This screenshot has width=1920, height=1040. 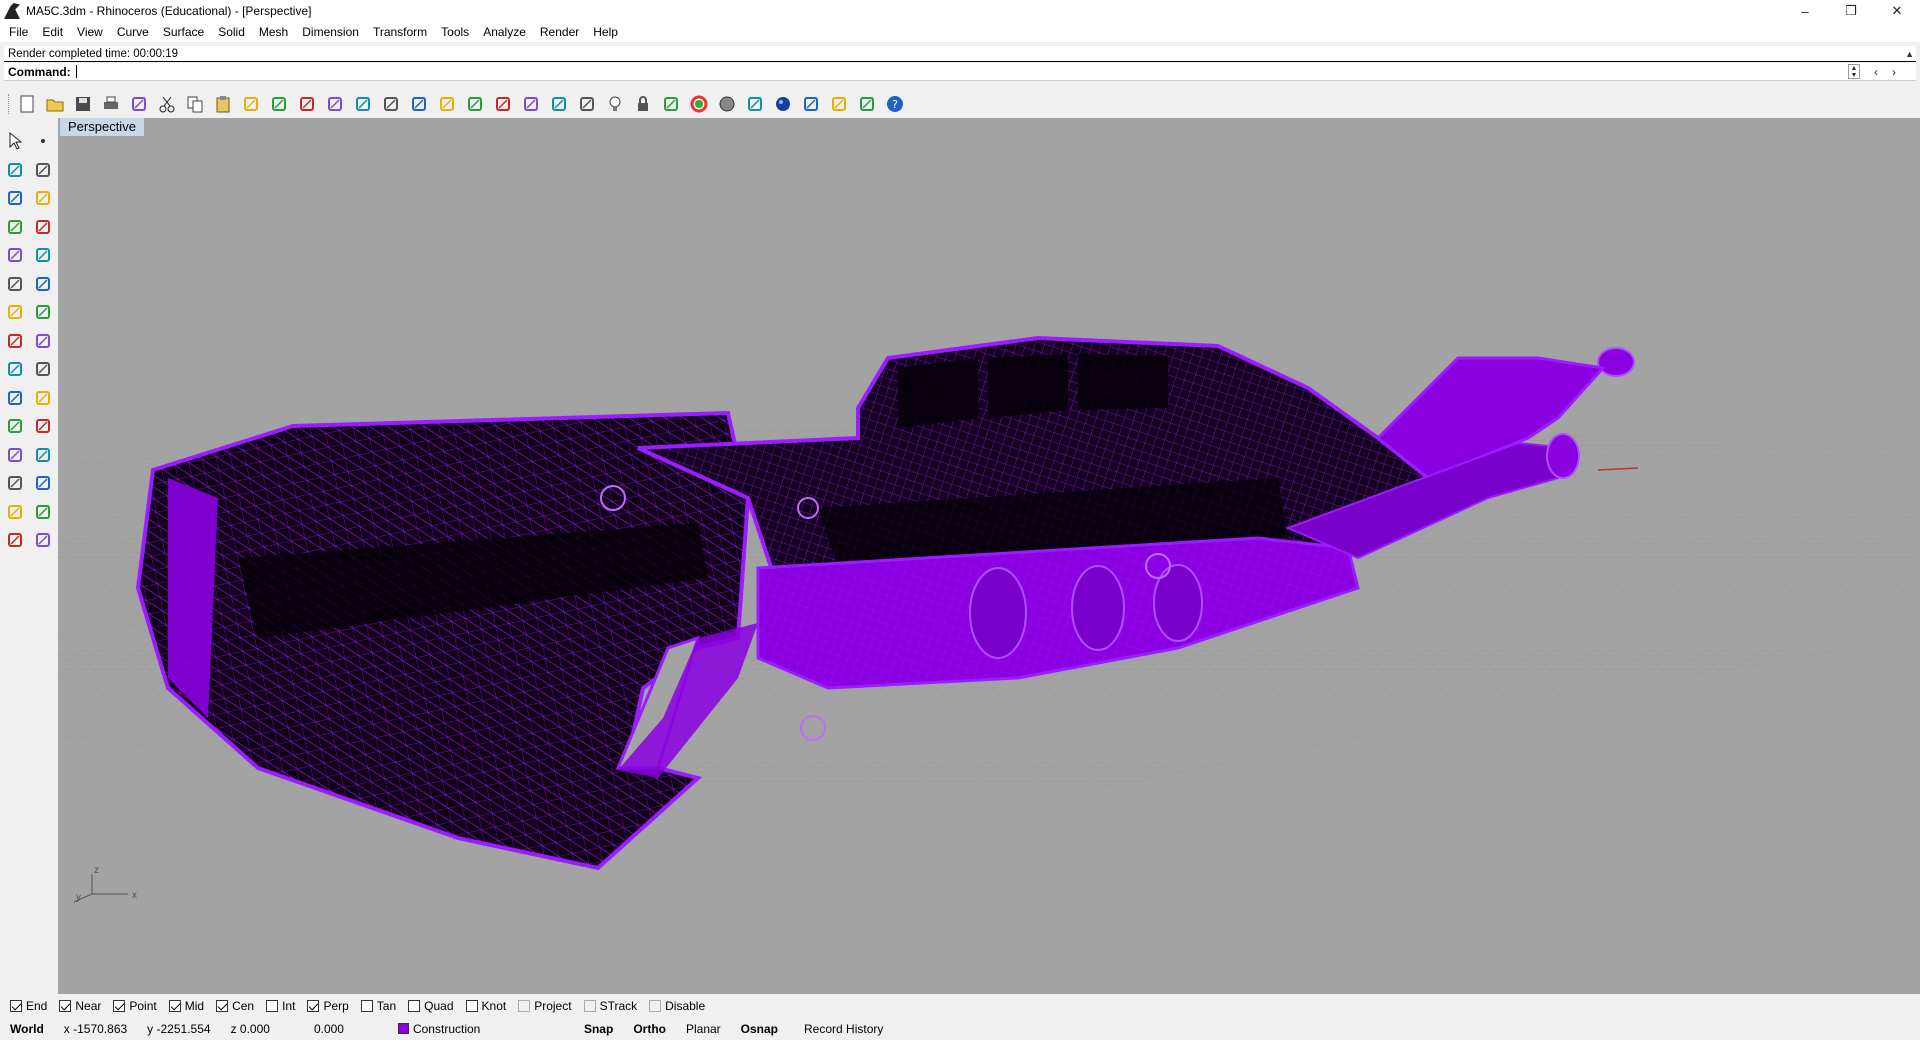 What do you see at coordinates (9, 104) in the screenshot?
I see `toolbar-grip` at bounding box center [9, 104].